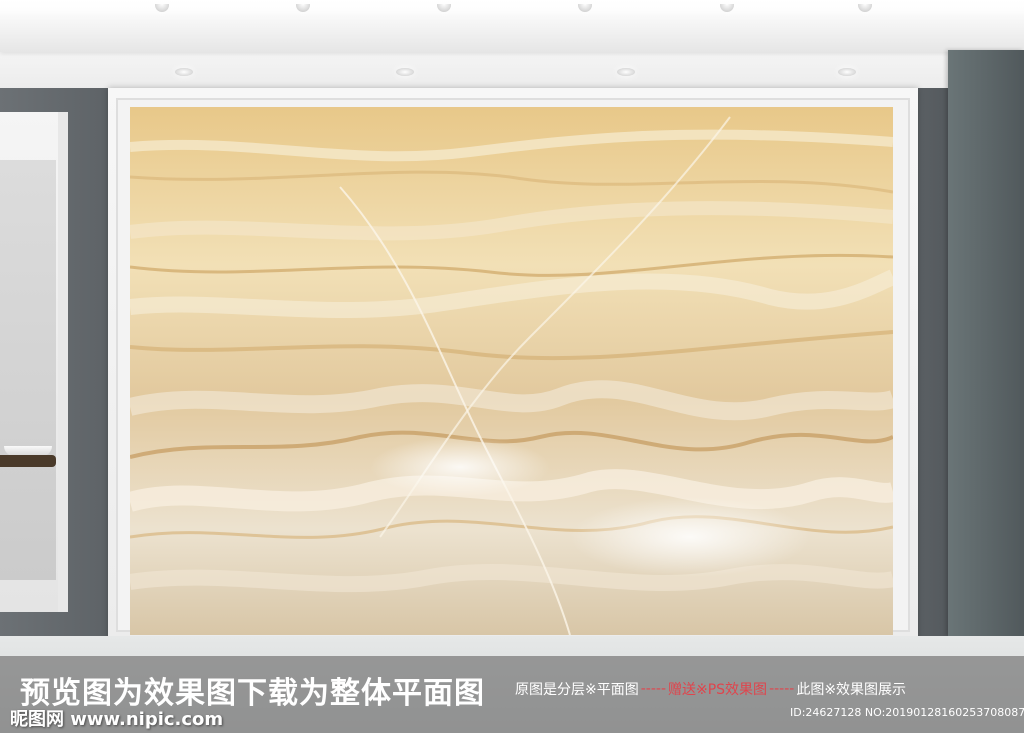 The height and width of the screenshot is (733, 1024). What do you see at coordinates (718, 690) in the screenshot?
I see `banner-note-gift: 赠送※PS效果图` at bounding box center [718, 690].